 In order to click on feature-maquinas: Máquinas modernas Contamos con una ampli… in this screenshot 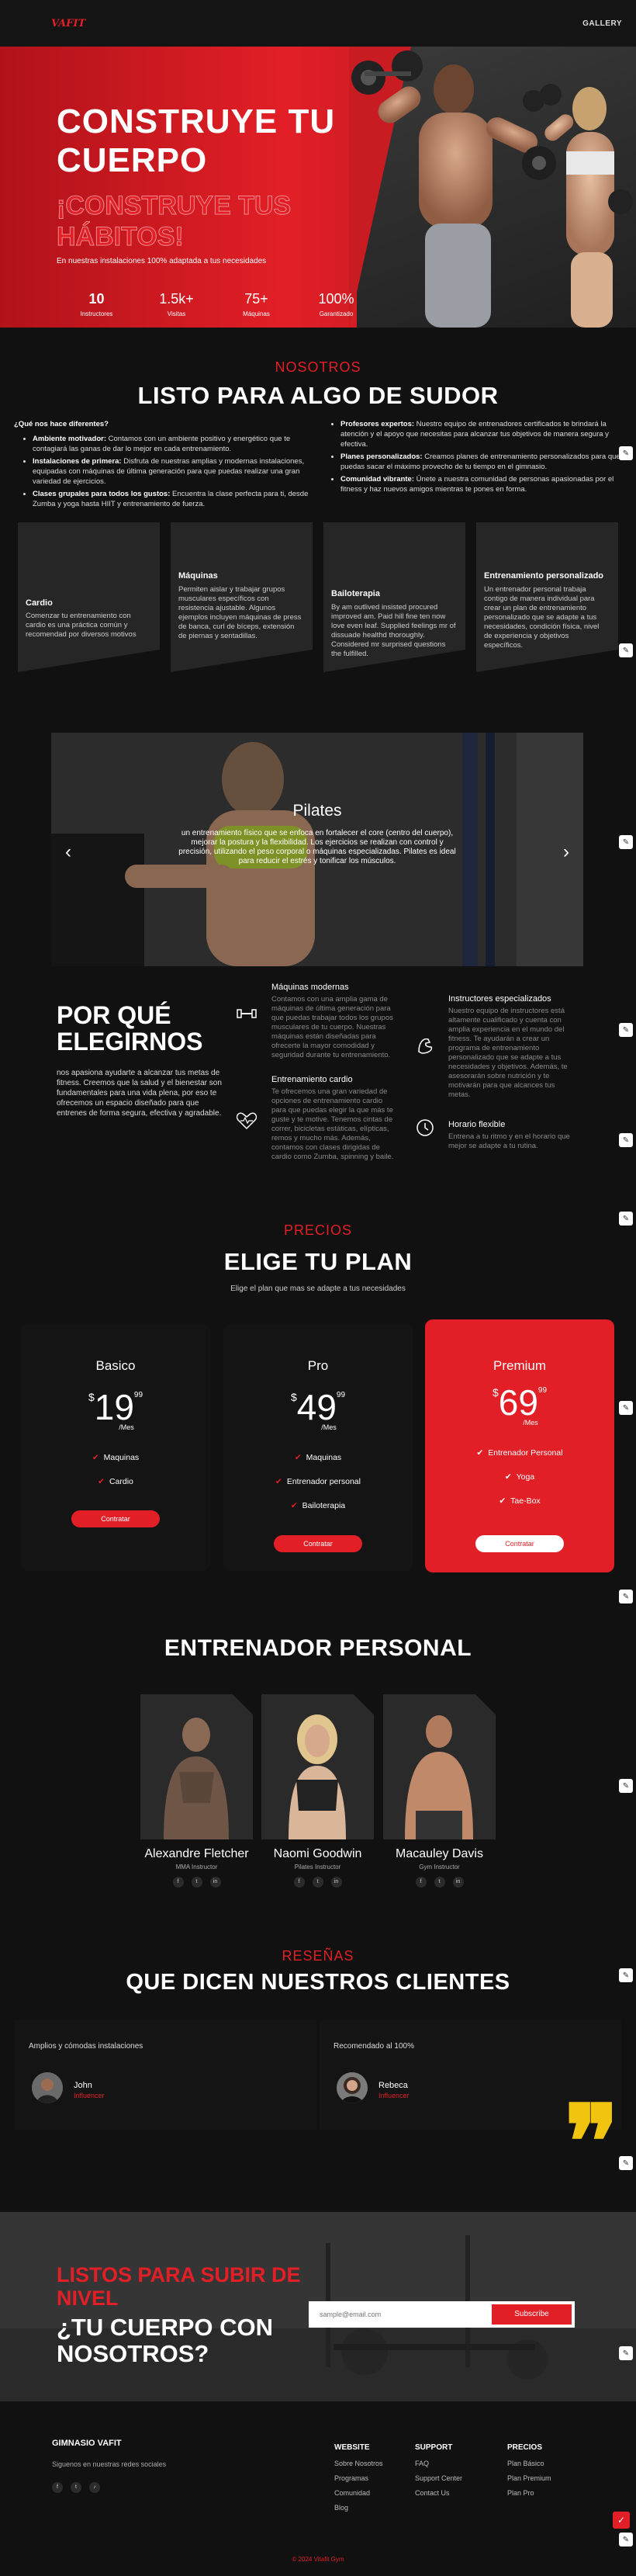, I will do `click(333, 1021)`.